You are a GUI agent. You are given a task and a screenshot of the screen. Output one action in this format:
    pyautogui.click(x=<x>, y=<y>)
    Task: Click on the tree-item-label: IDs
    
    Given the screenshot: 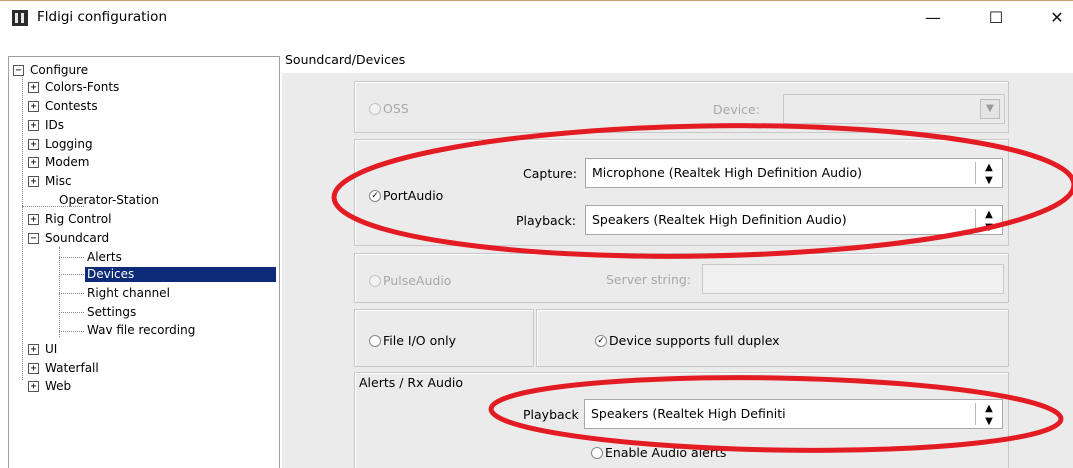 What is the action you would take?
    pyautogui.click(x=55, y=125)
    